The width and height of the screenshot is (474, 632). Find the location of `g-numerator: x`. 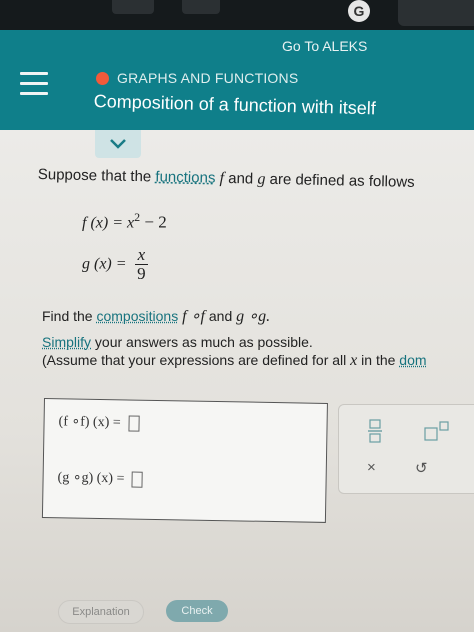

g-numerator: x is located at coordinates (141, 255).